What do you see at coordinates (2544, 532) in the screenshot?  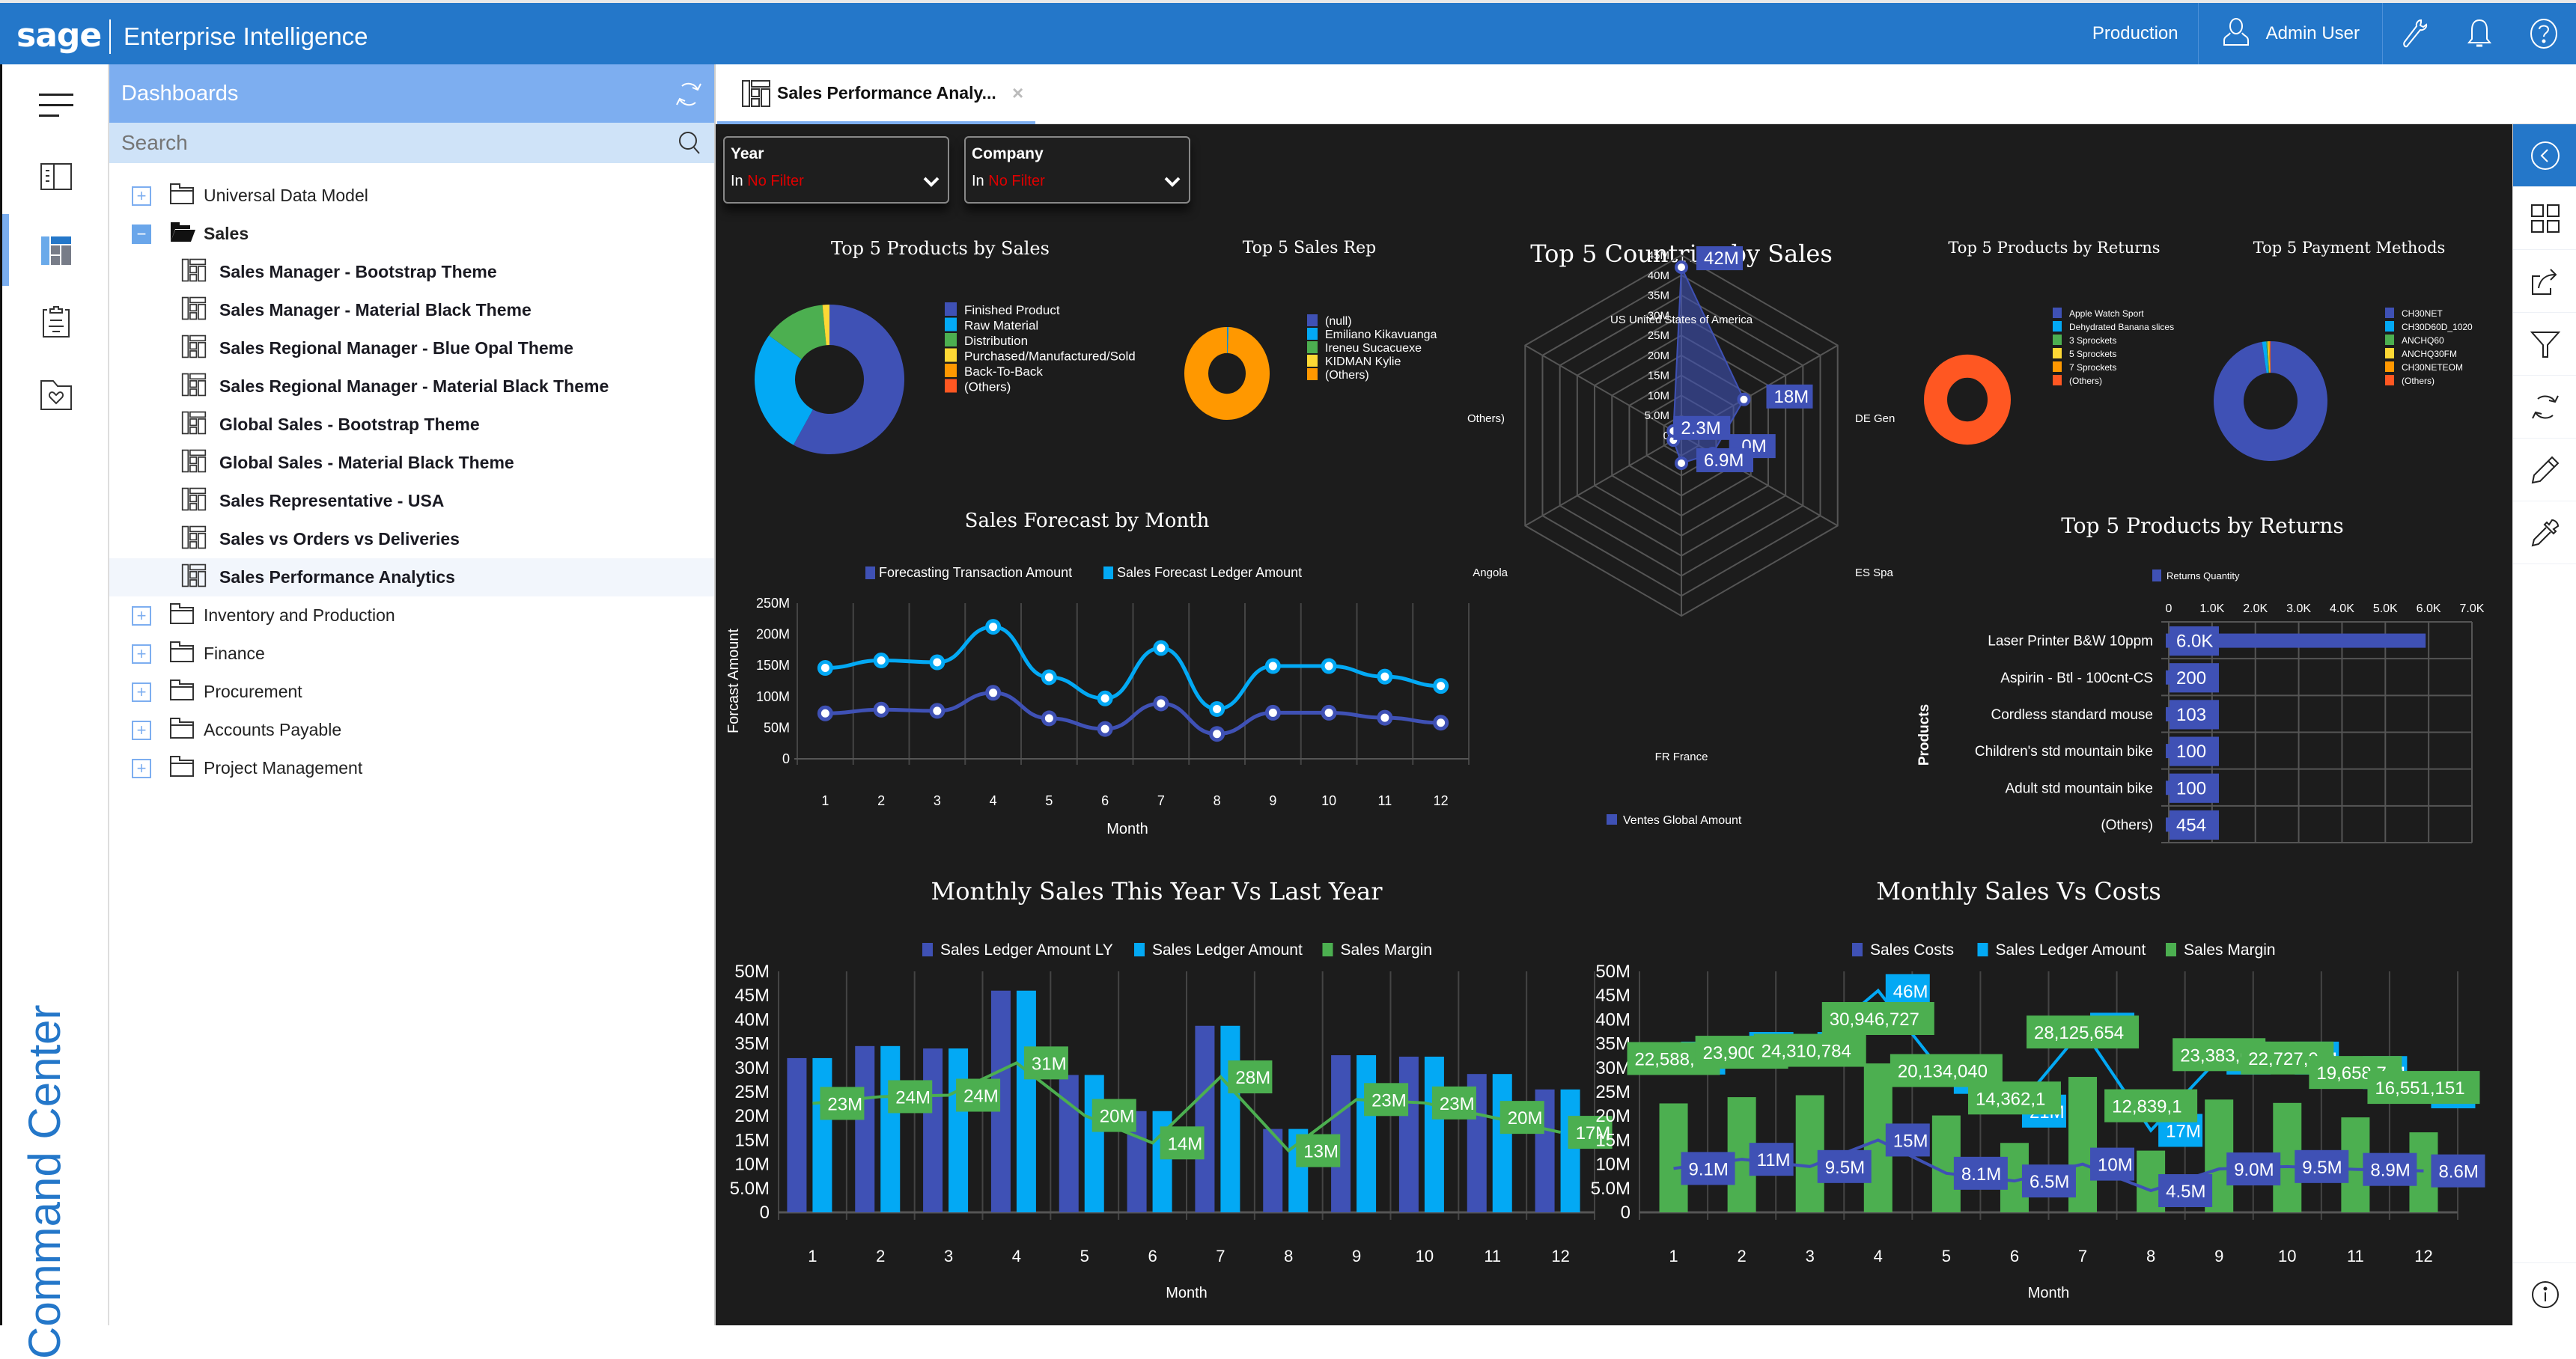 I see `color-picker-icon` at bounding box center [2544, 532].